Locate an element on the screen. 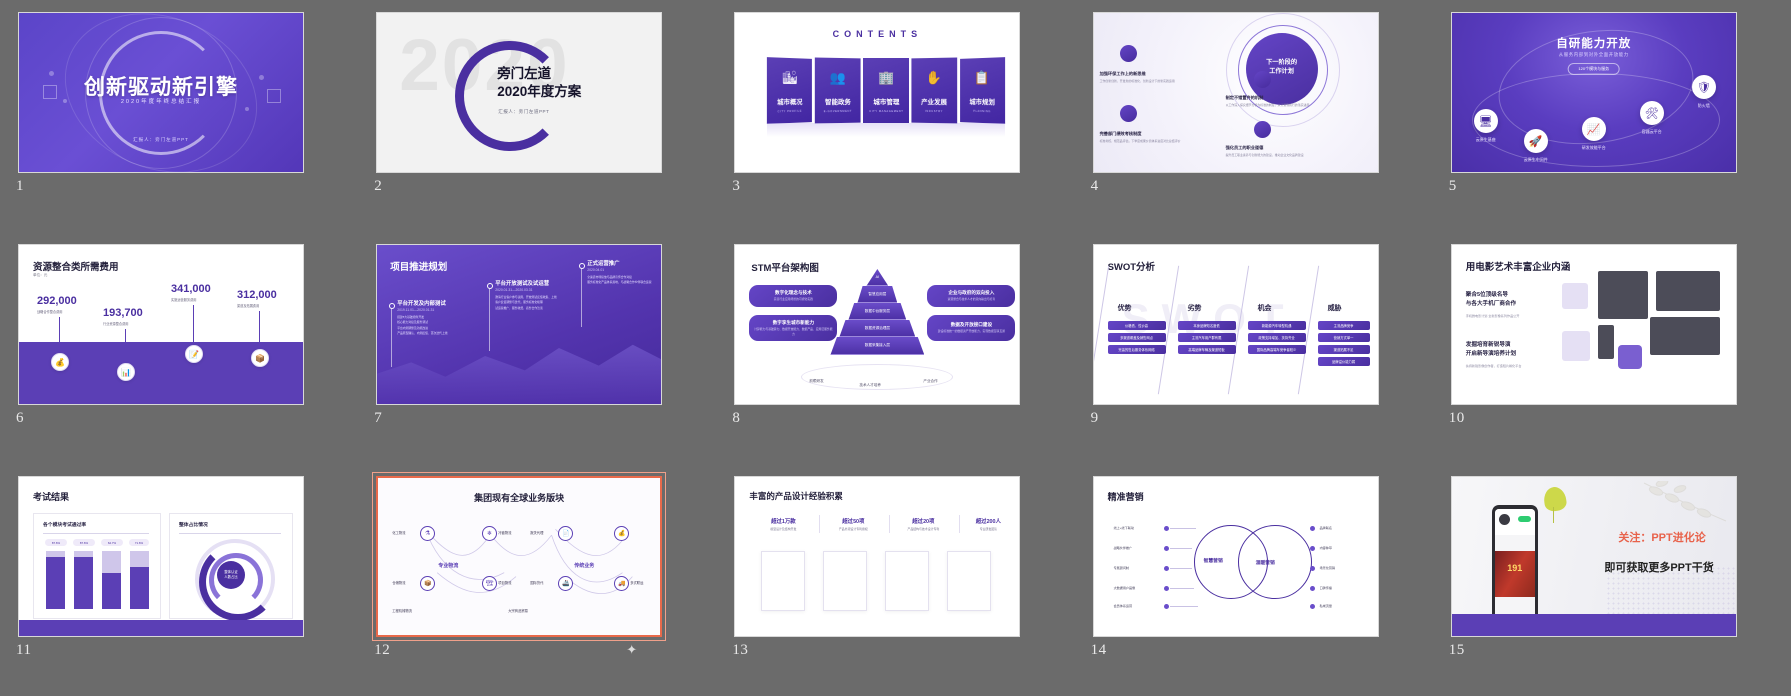 The width and height of the screenshot is (1791, 696). node-heading-04: 强化员工的职业道德 is located at coordinates (1244, 147).